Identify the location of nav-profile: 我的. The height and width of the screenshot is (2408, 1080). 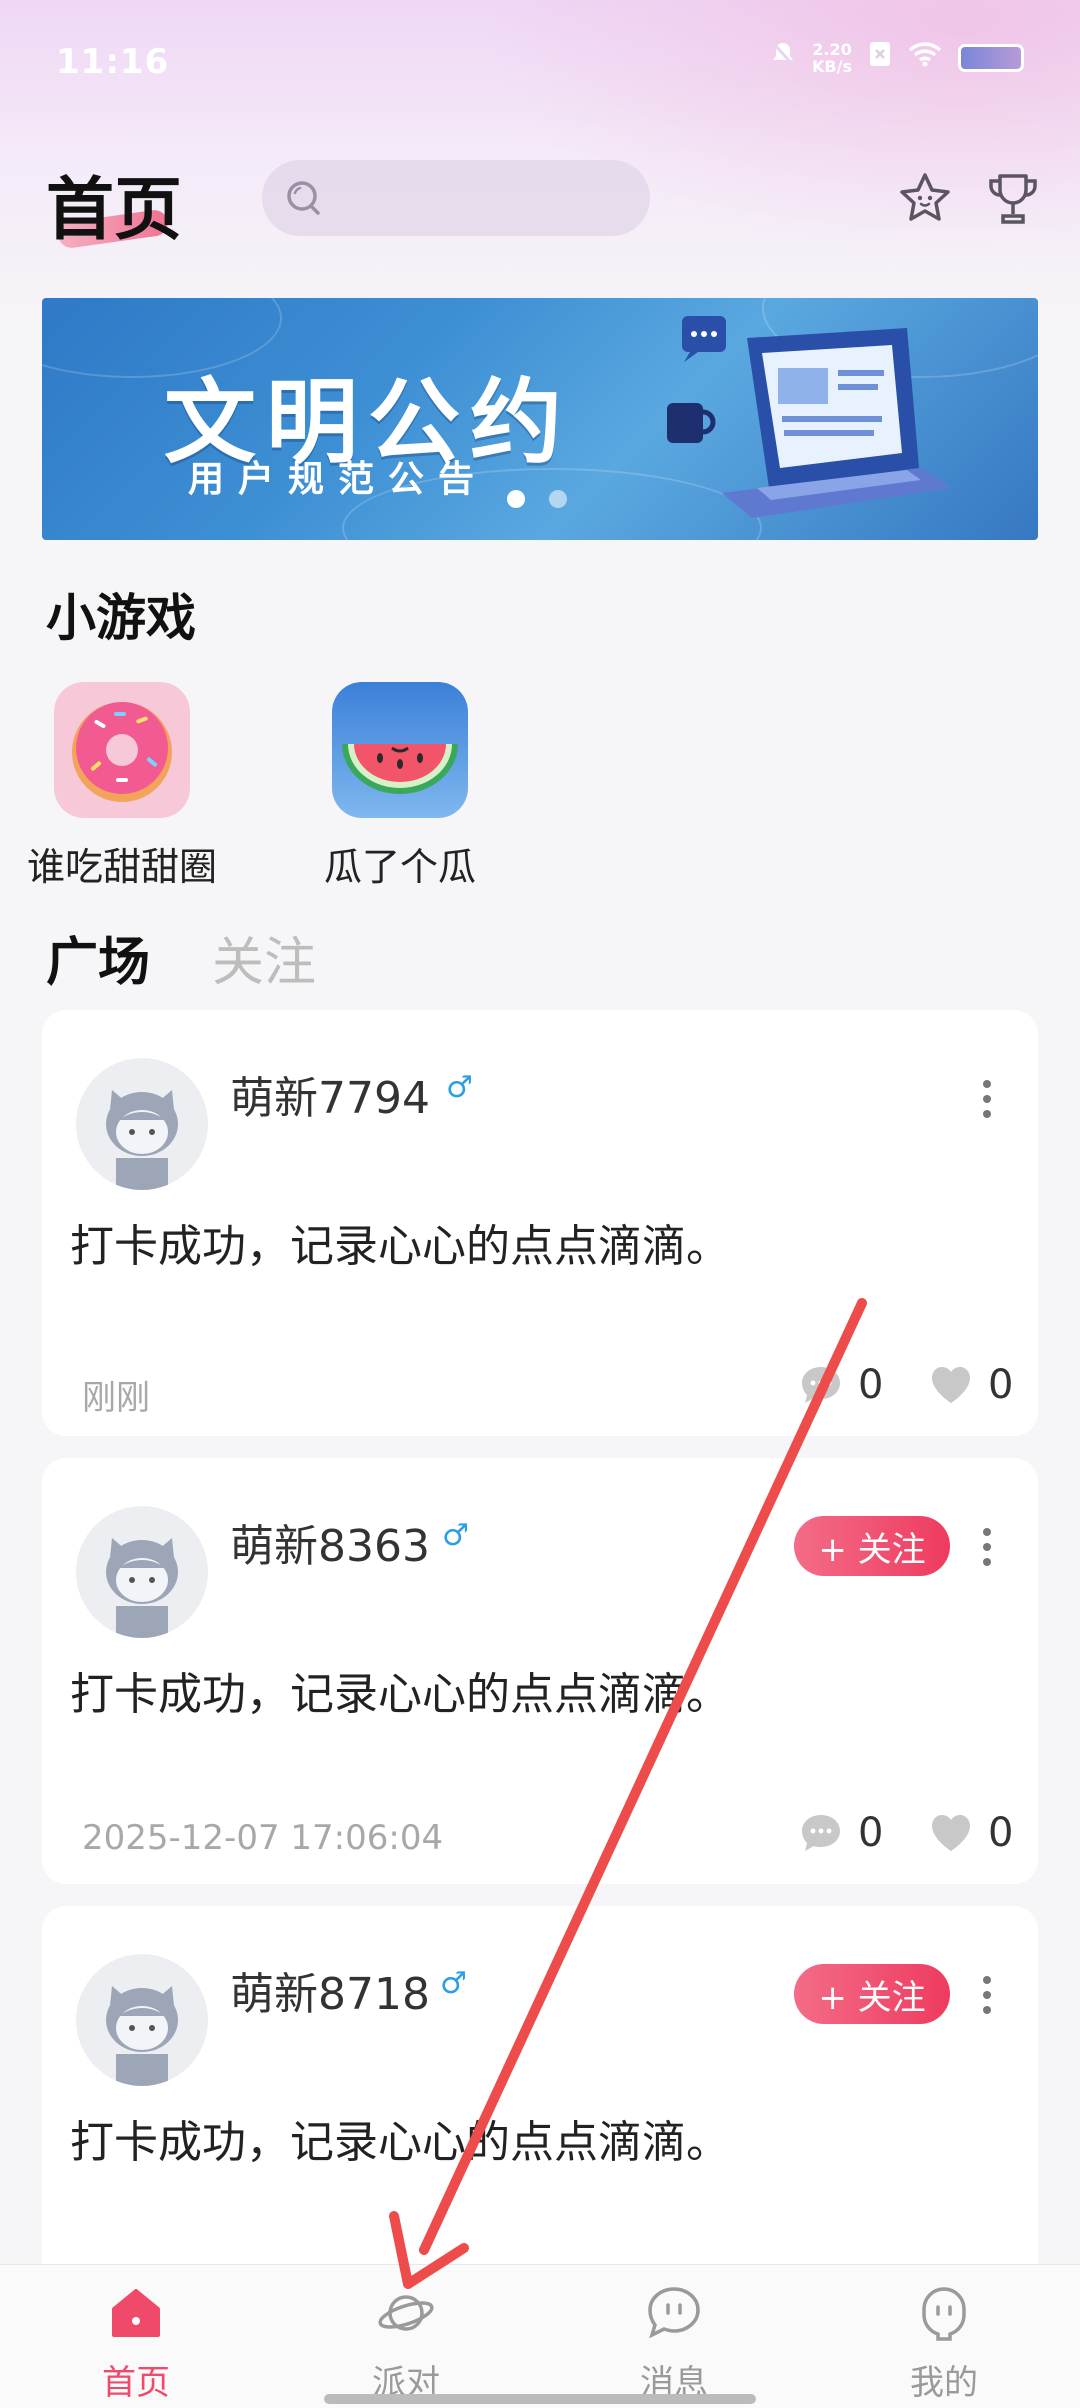
(944, 2343).